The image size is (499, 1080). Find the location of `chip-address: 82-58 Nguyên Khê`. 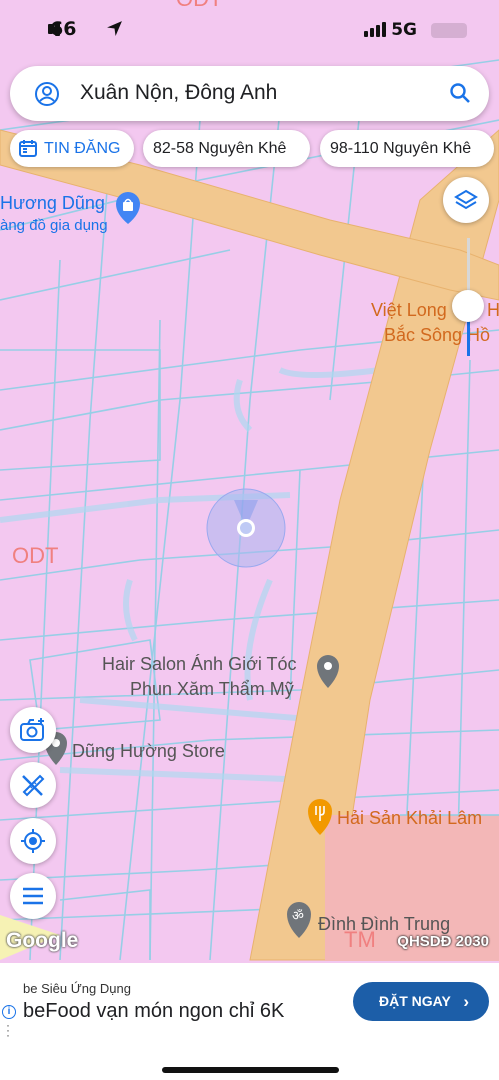

chip-address: 82-58 Nguyên Khê is located at coordinates (226, 148).